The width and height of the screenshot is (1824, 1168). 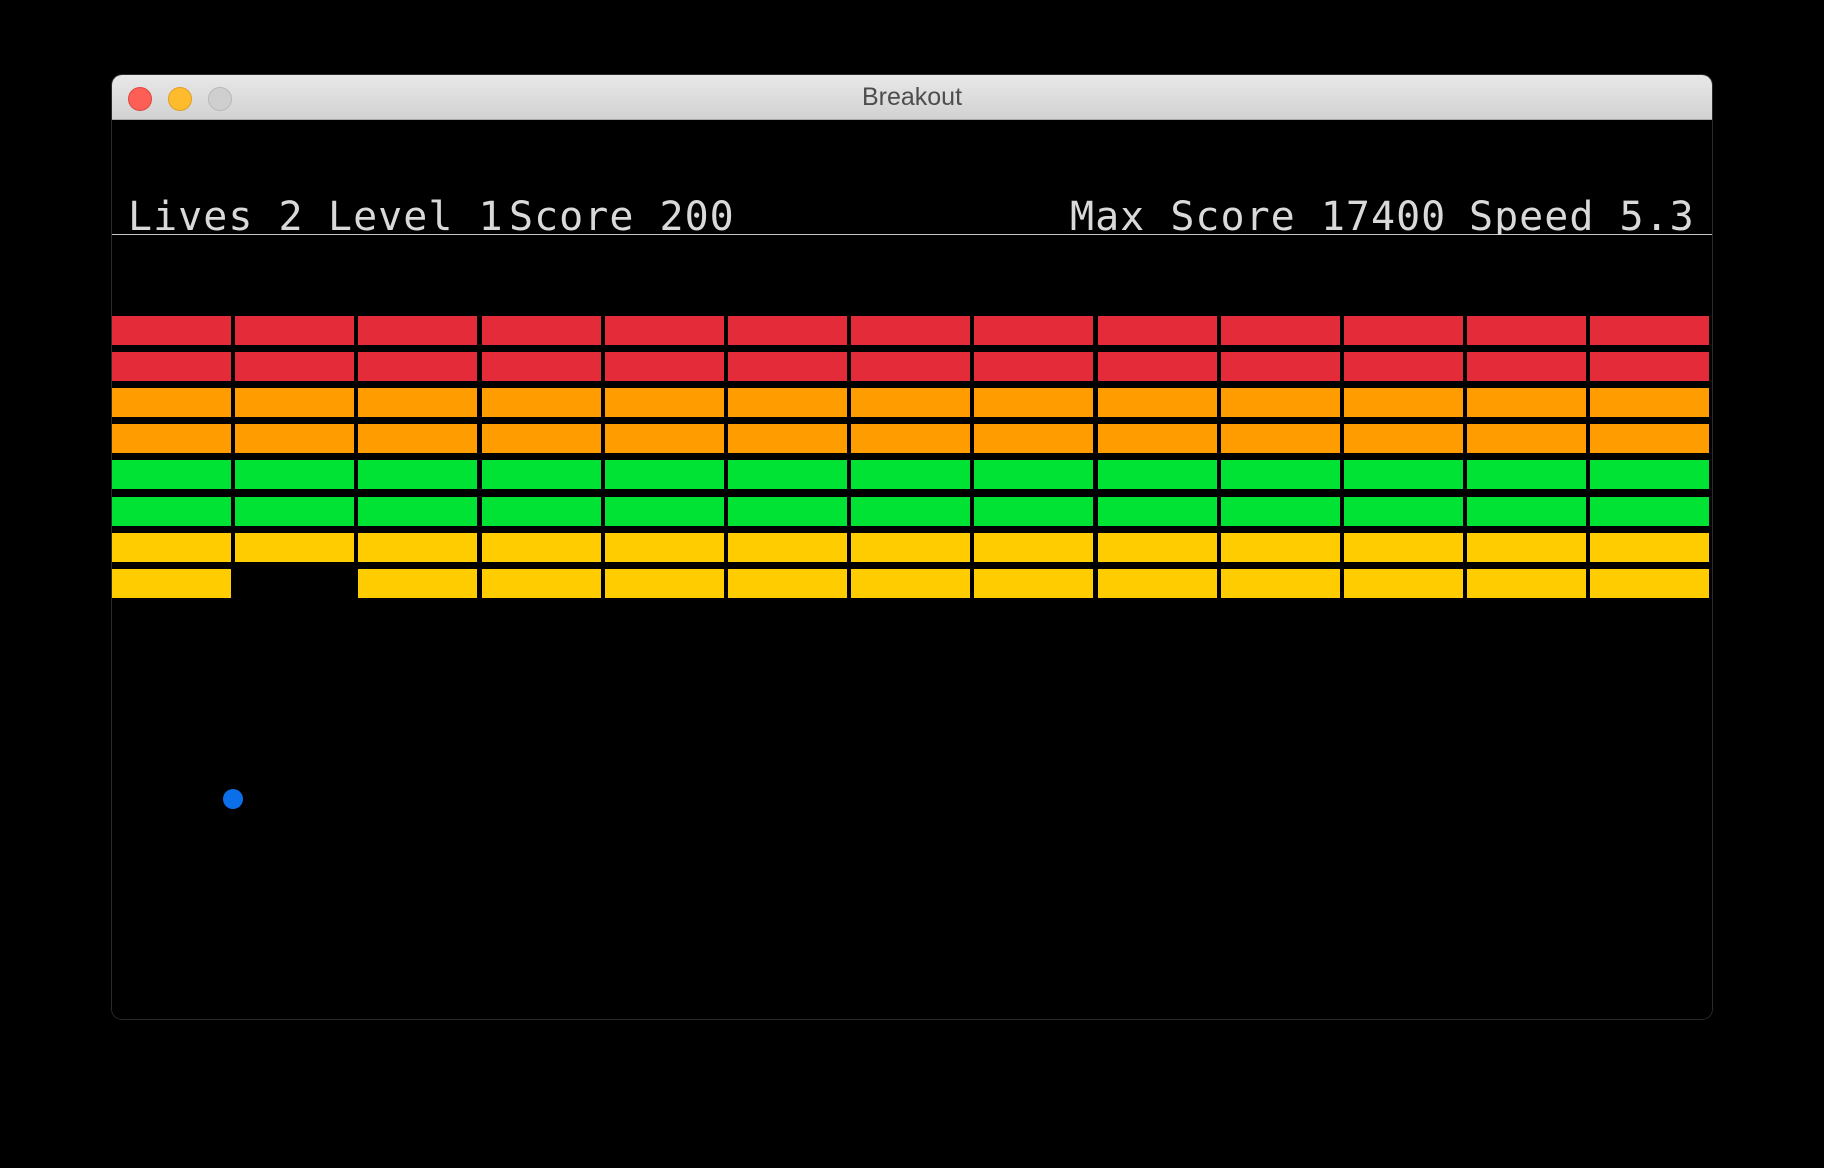 What do you see at coordinates (416, 217) in the screenshot?
I see `level-indicator: Level 1` at bounding box center [416, 217].